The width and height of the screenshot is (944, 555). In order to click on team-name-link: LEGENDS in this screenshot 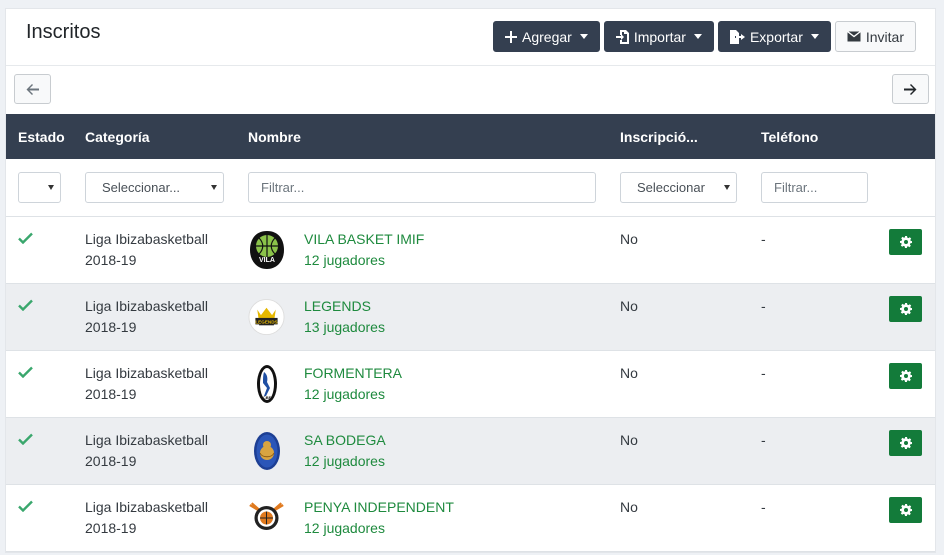, I will do `click(344, 306)`.